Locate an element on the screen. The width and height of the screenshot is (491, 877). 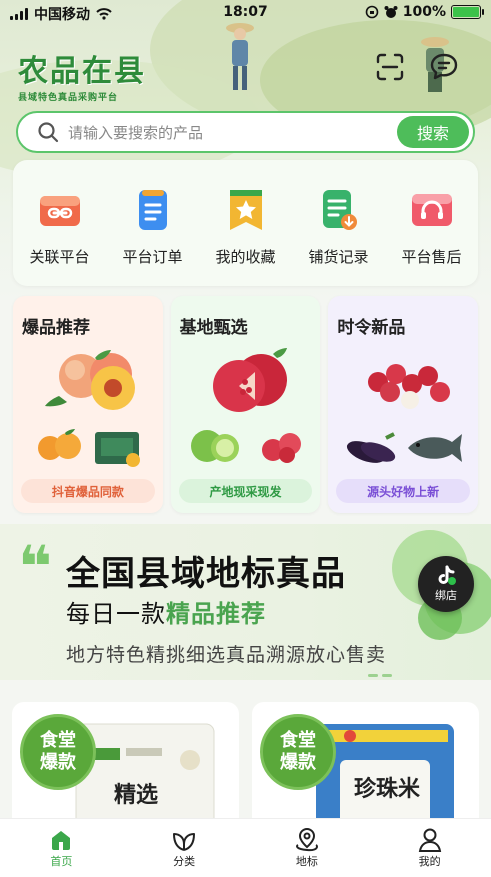
search-bar: 请输入要搜索的产品 搜索 is located at coordinates (245, 132).